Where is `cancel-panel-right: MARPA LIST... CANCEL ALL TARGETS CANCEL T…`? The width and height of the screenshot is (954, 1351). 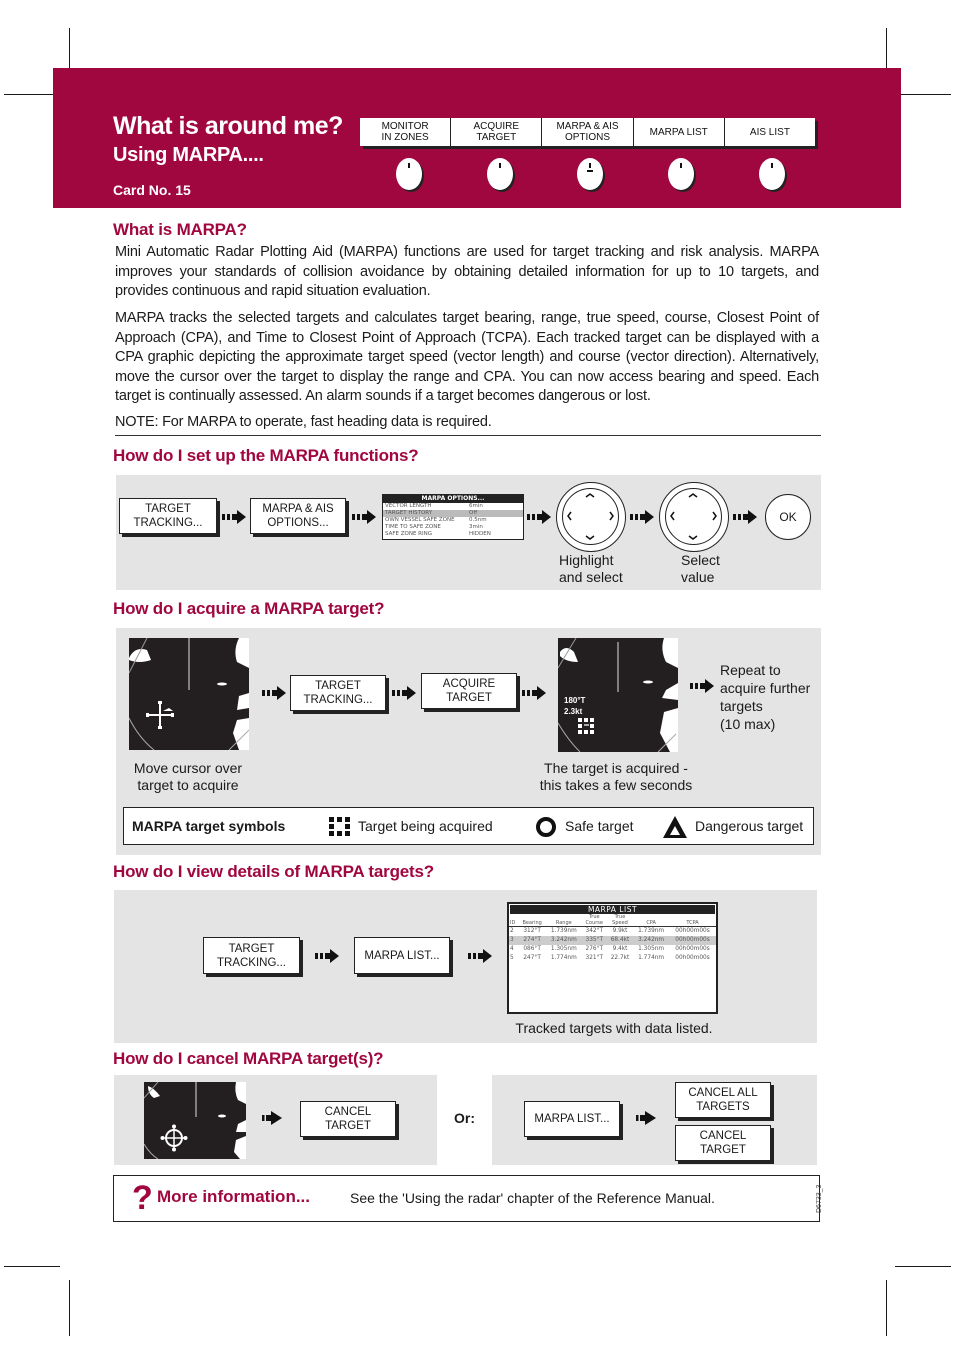
cancel-panel-right: MARPA LIST... CANCEL ALL TARGETS CANCEL T… is located at coordinates (654, 1120).